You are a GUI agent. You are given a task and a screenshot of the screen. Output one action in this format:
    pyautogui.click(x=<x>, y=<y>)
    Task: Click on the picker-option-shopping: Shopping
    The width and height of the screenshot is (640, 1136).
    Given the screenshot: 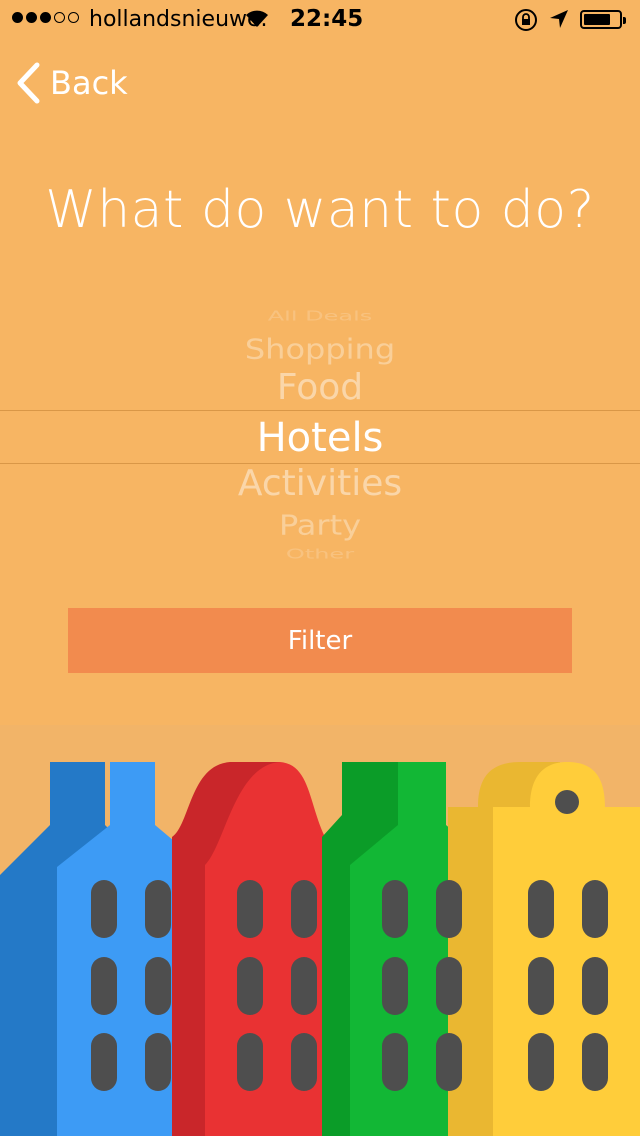 What is the action you would take?
    pyautogui.click(x=320, y=349)
    